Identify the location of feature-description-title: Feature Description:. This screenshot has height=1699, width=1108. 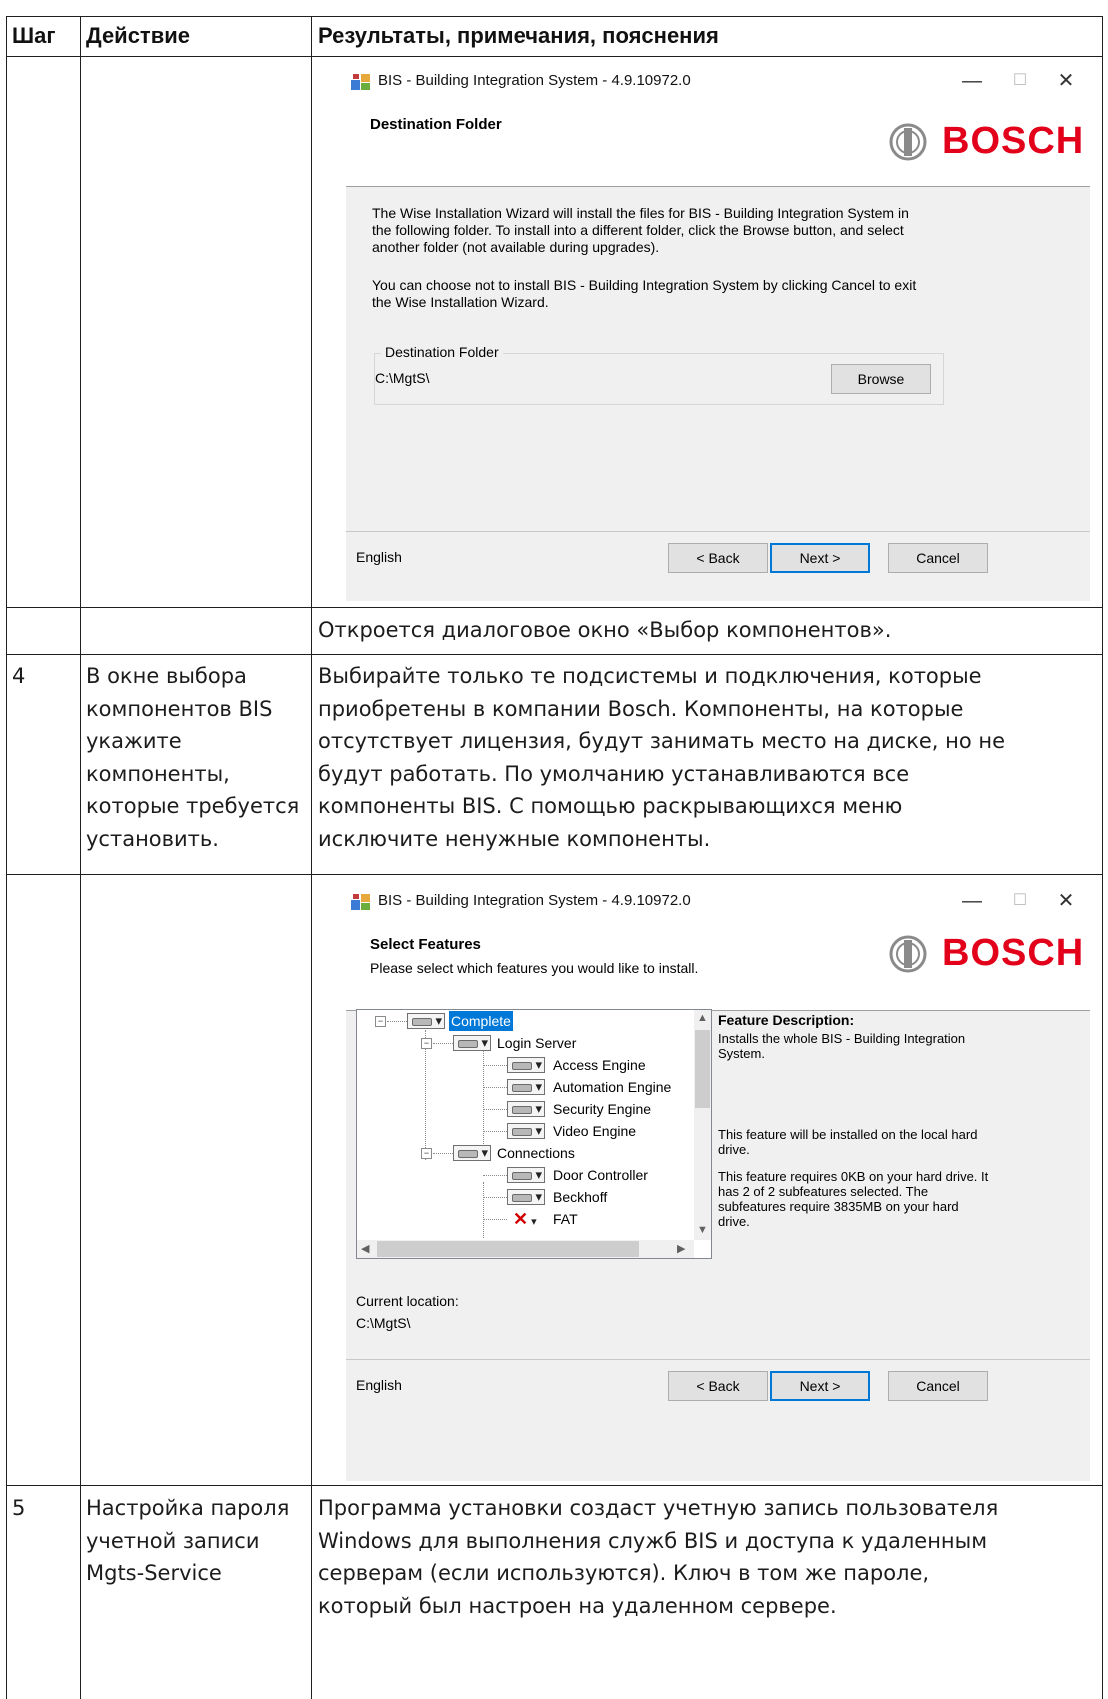
(786, 1020).